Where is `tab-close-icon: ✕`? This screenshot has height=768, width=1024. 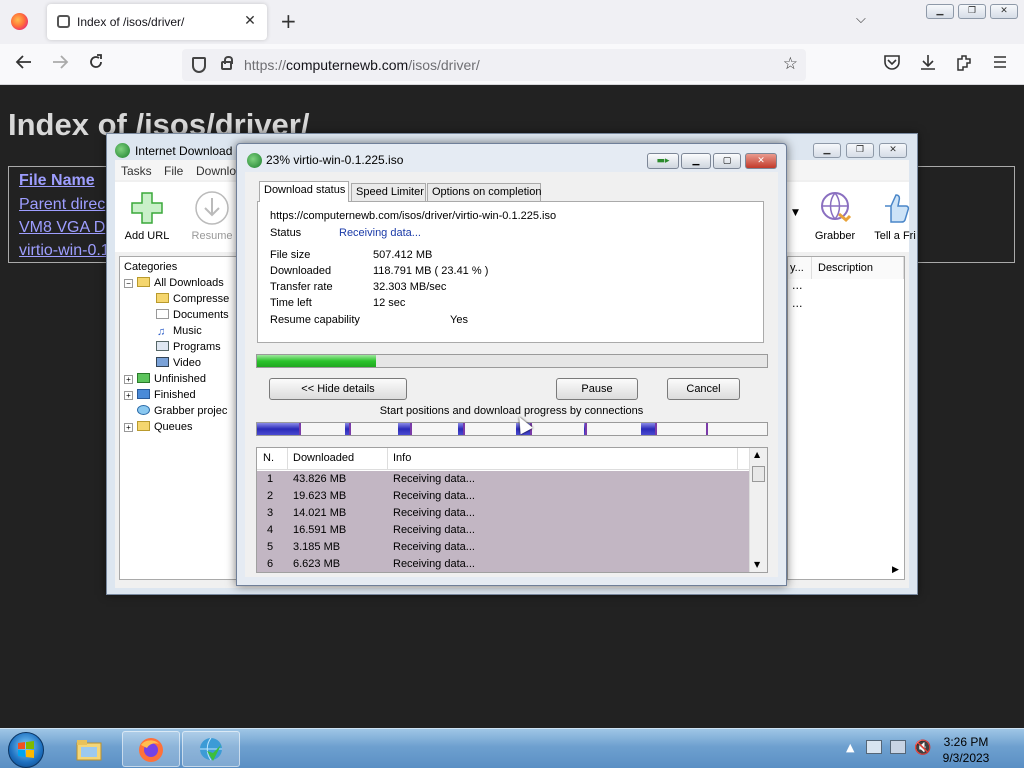
tab-close-icon: ✕ is located at coordinates (250, 21).